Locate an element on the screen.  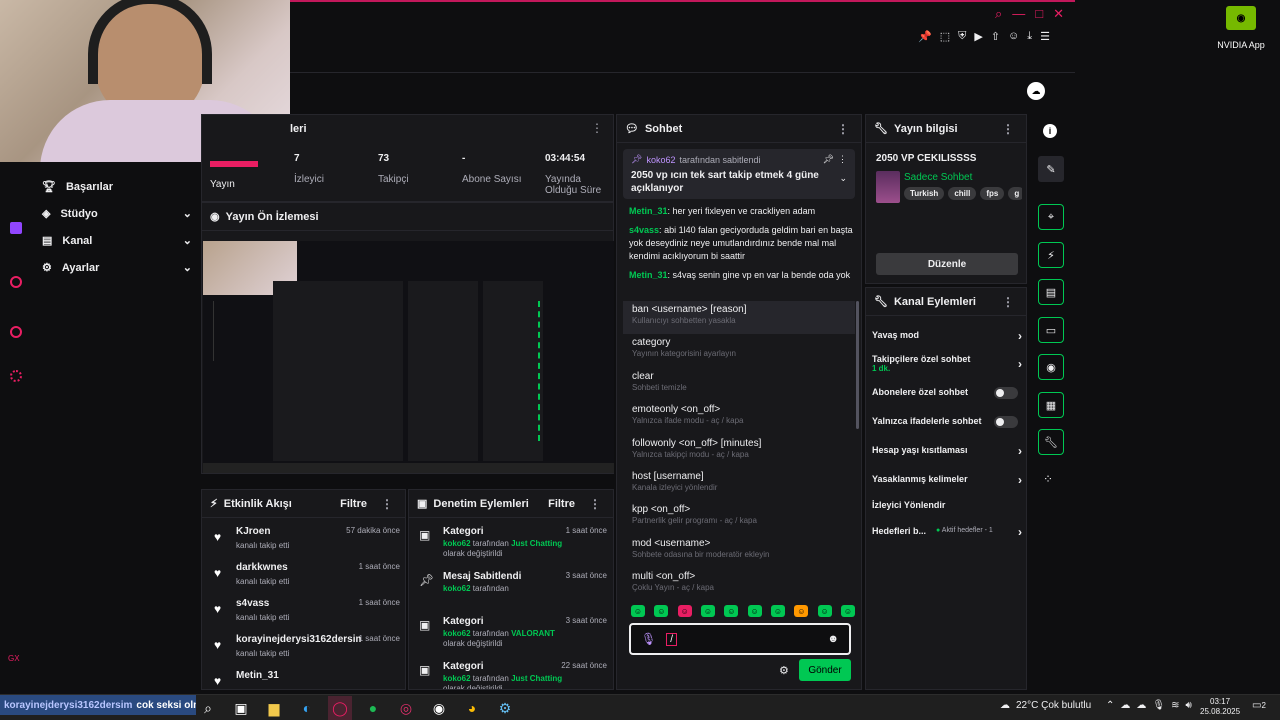
maximize-icon: □ is located at coordinates (1039, 14).